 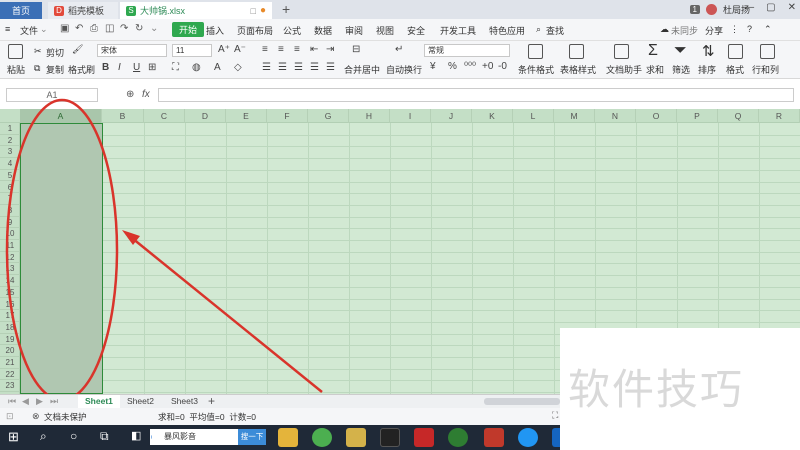 I want to click on align-left-icon: ☰, so click(x=266, y=67).